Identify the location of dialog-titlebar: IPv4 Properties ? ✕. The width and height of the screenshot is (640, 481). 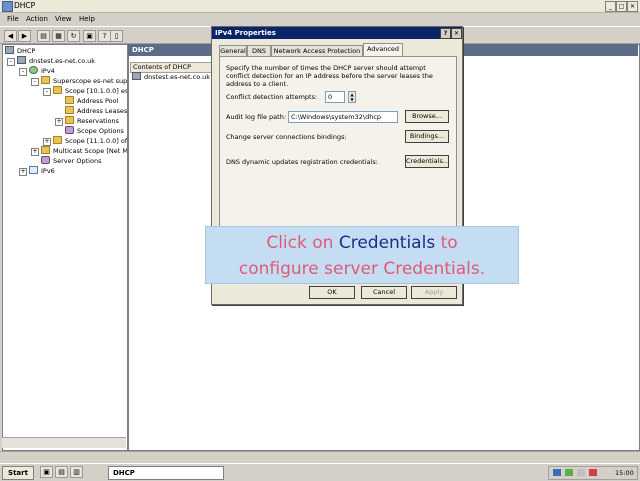
(337, 33).